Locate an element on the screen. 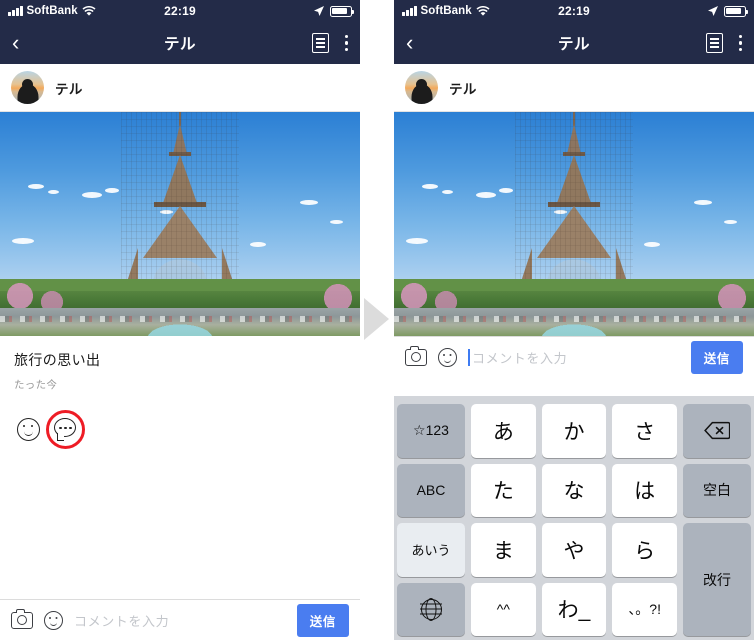 Image resolution: width=754 pixels, height=640 pixels. comment-bubble-icon is located at coordinates (65, 429).